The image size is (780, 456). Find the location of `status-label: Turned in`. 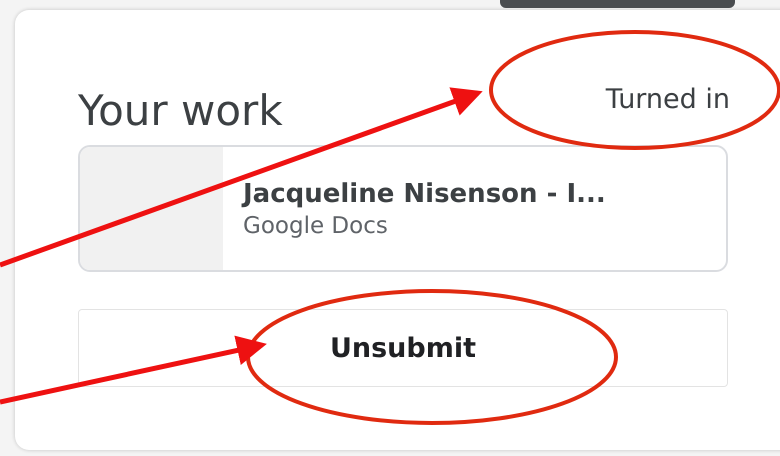

status-label: Turned in is located at coordinates (668, 99).